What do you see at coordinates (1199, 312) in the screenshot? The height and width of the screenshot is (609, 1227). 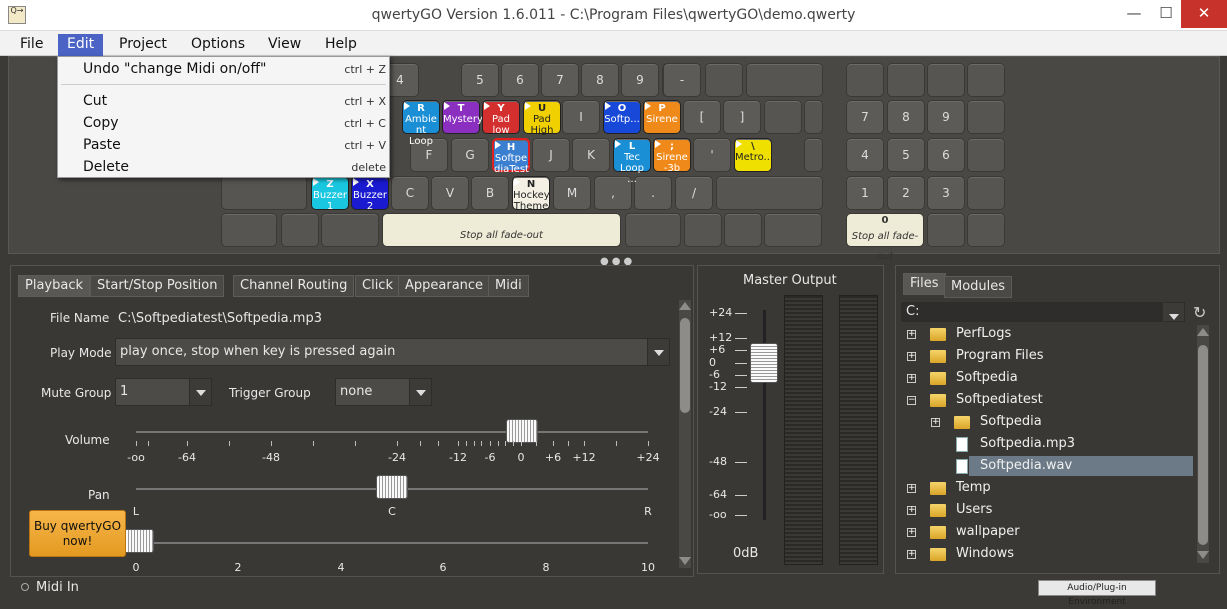 I see `refresh-icon: ↻` at bounding box center [1199, 312].